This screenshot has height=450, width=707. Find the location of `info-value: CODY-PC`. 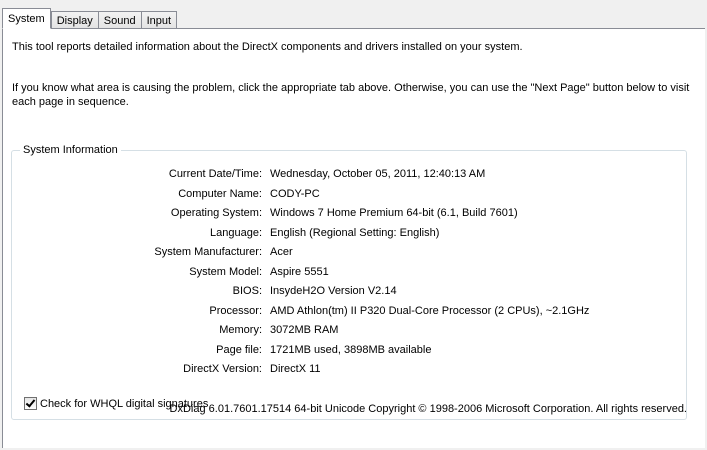

info-value: CODY-PC is located at coordinates (295, 193).